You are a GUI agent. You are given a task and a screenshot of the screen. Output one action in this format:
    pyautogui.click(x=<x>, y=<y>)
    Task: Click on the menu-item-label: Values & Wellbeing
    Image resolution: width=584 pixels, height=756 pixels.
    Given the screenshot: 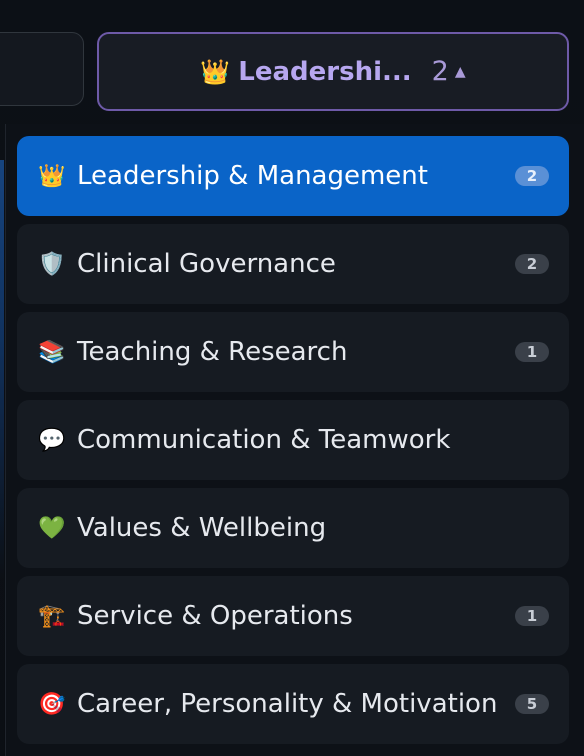 What is the action you would take?
    pyautogui.click(x=202, y=528)
    